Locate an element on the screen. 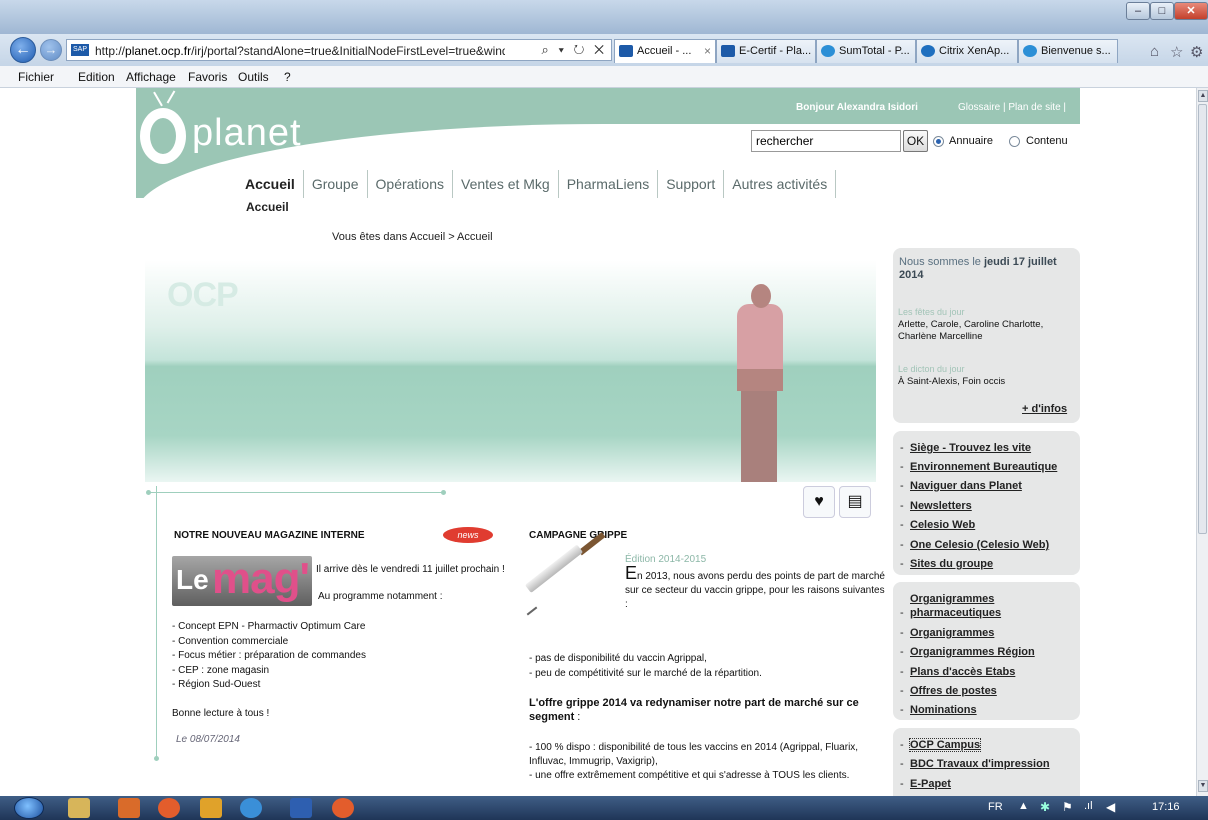 Image resolution: width=1208 pixels, height=820 pixels. today-date: Nous sommes le jeudi 17 juillet 2014 is located at coordinates (986, 269).